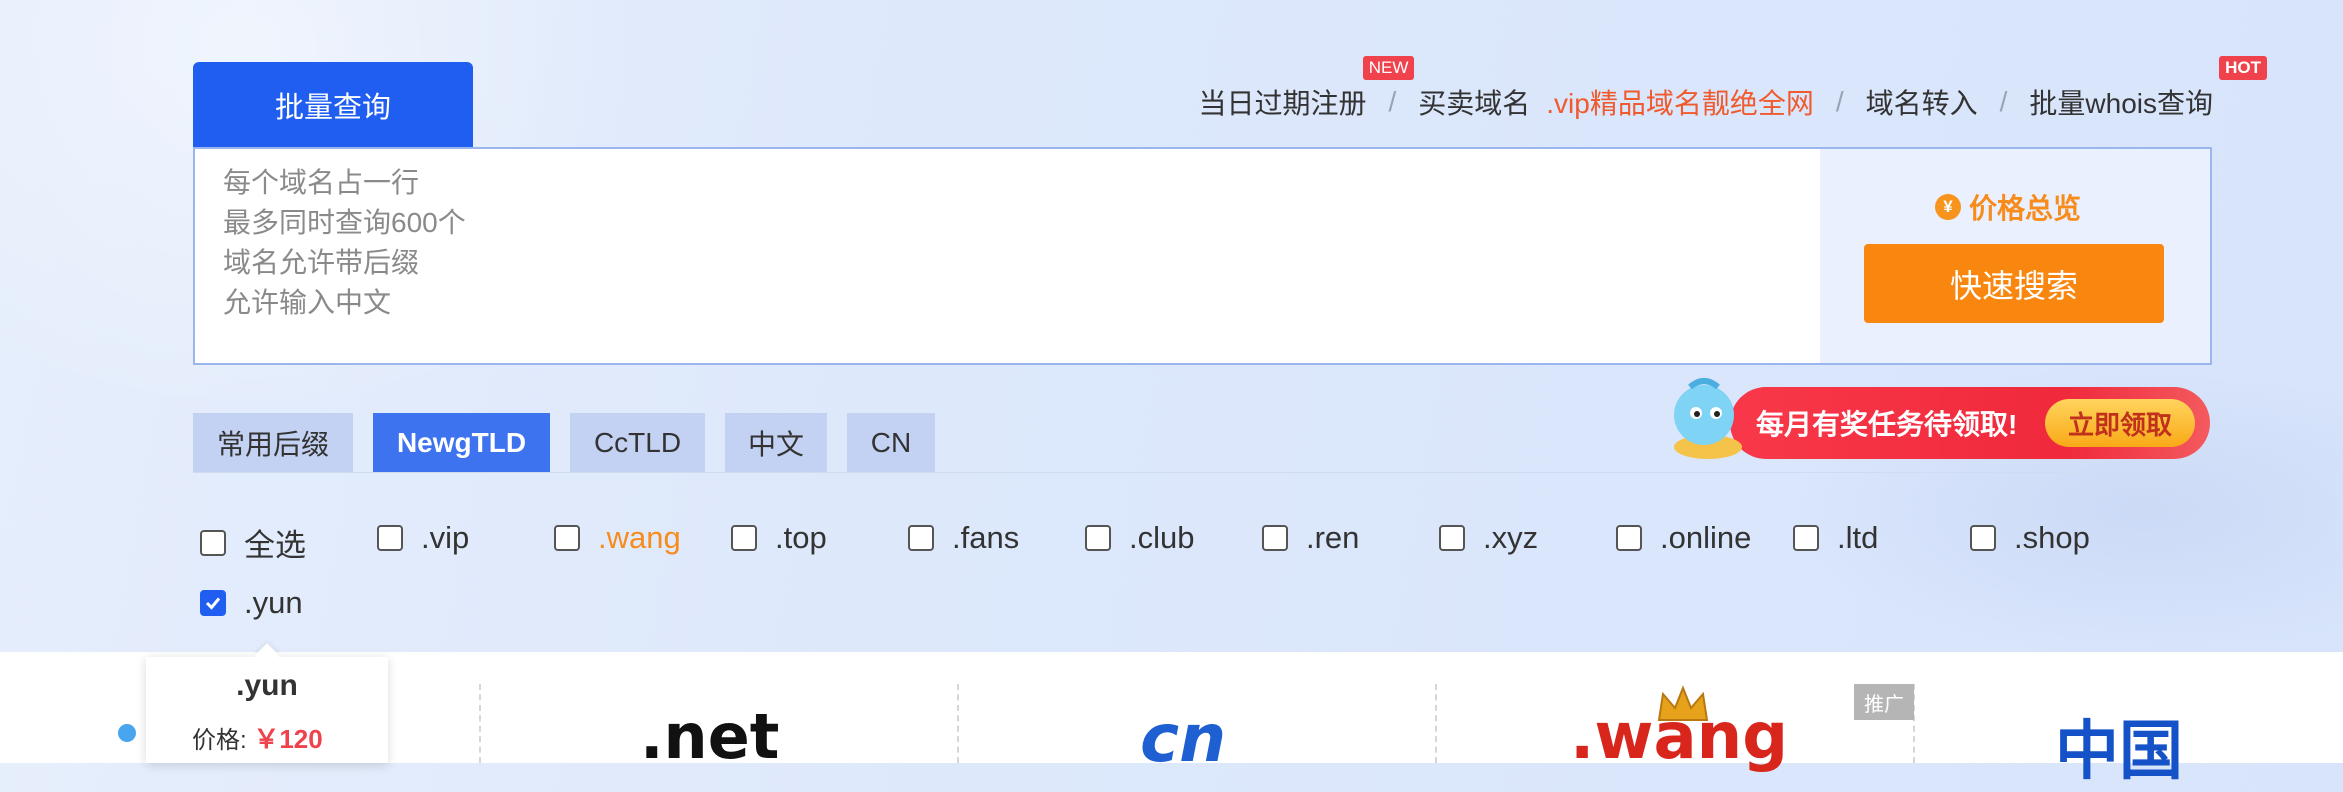  What do you see at coordinates (1706, 537) in the screenshot?
I see `checkbox-label: .online` at bounding box center [1706, 537].